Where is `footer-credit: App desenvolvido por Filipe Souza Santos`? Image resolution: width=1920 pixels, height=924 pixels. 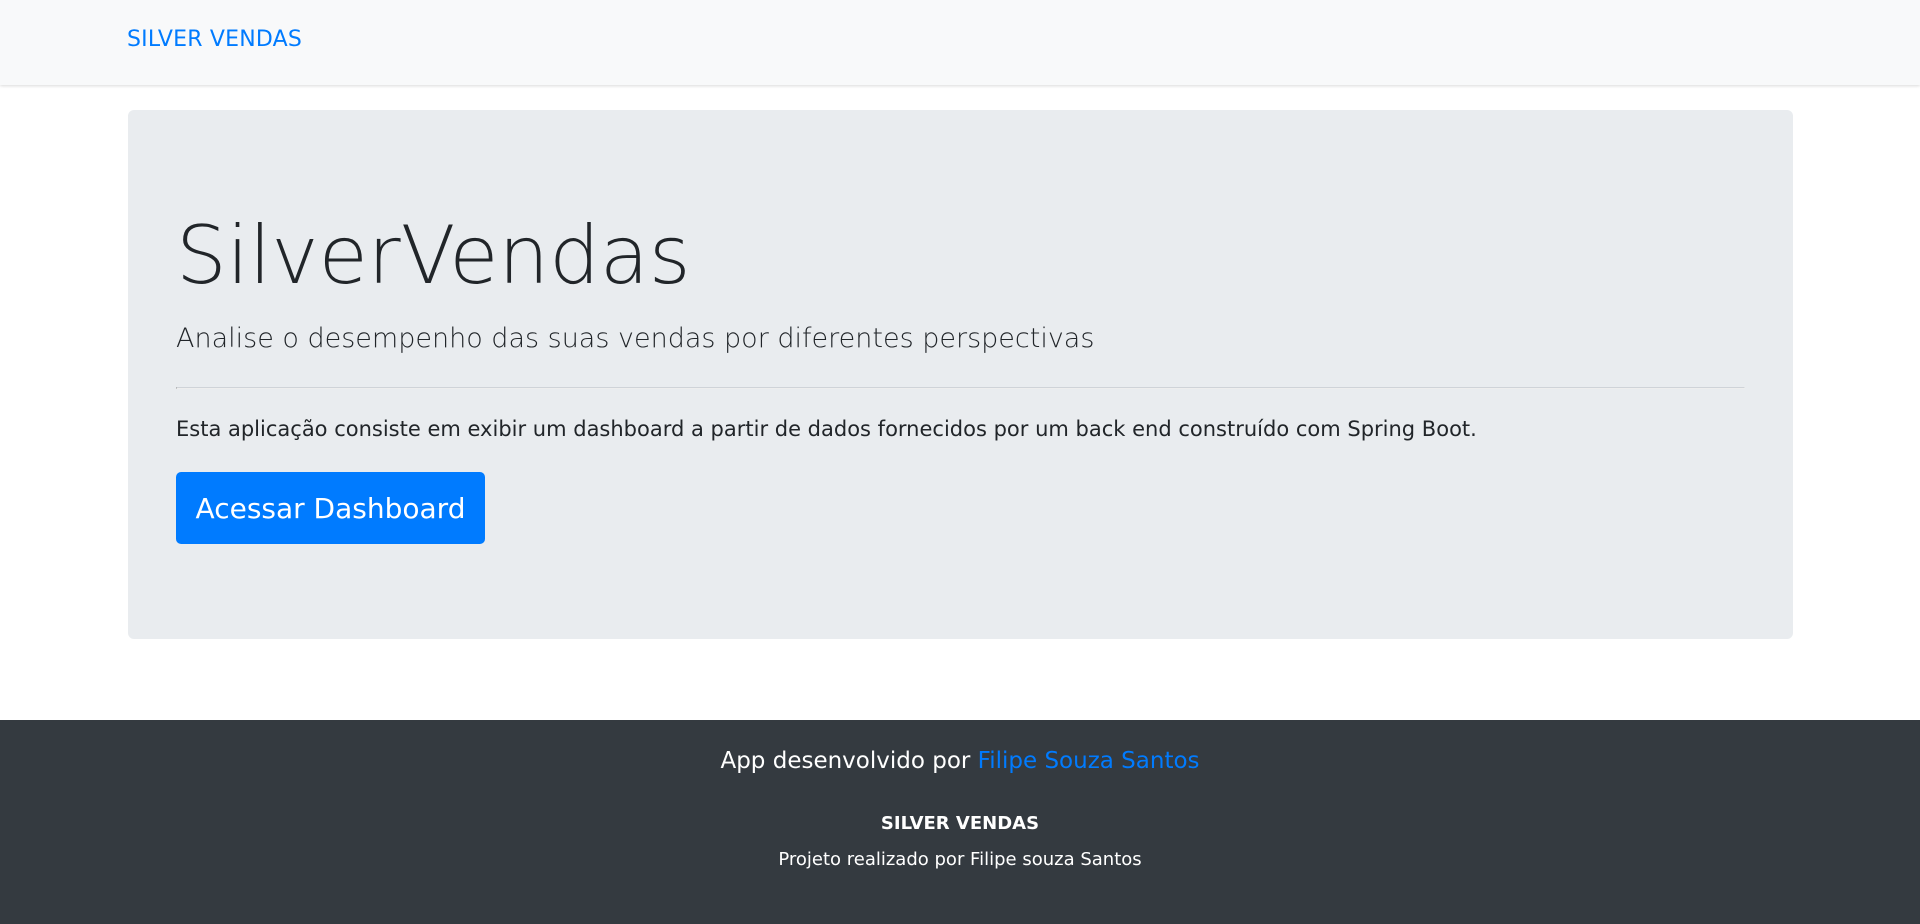 footer-credit: App desenvolvido por Filipe Souza Santos is located at coordinates (960, 761).